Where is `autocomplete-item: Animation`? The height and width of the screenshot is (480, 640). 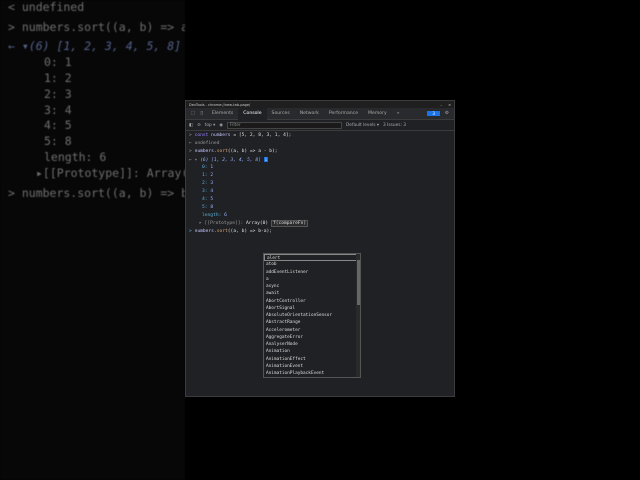 autocomplete-item: Animation is located at coordinates (312, 351).